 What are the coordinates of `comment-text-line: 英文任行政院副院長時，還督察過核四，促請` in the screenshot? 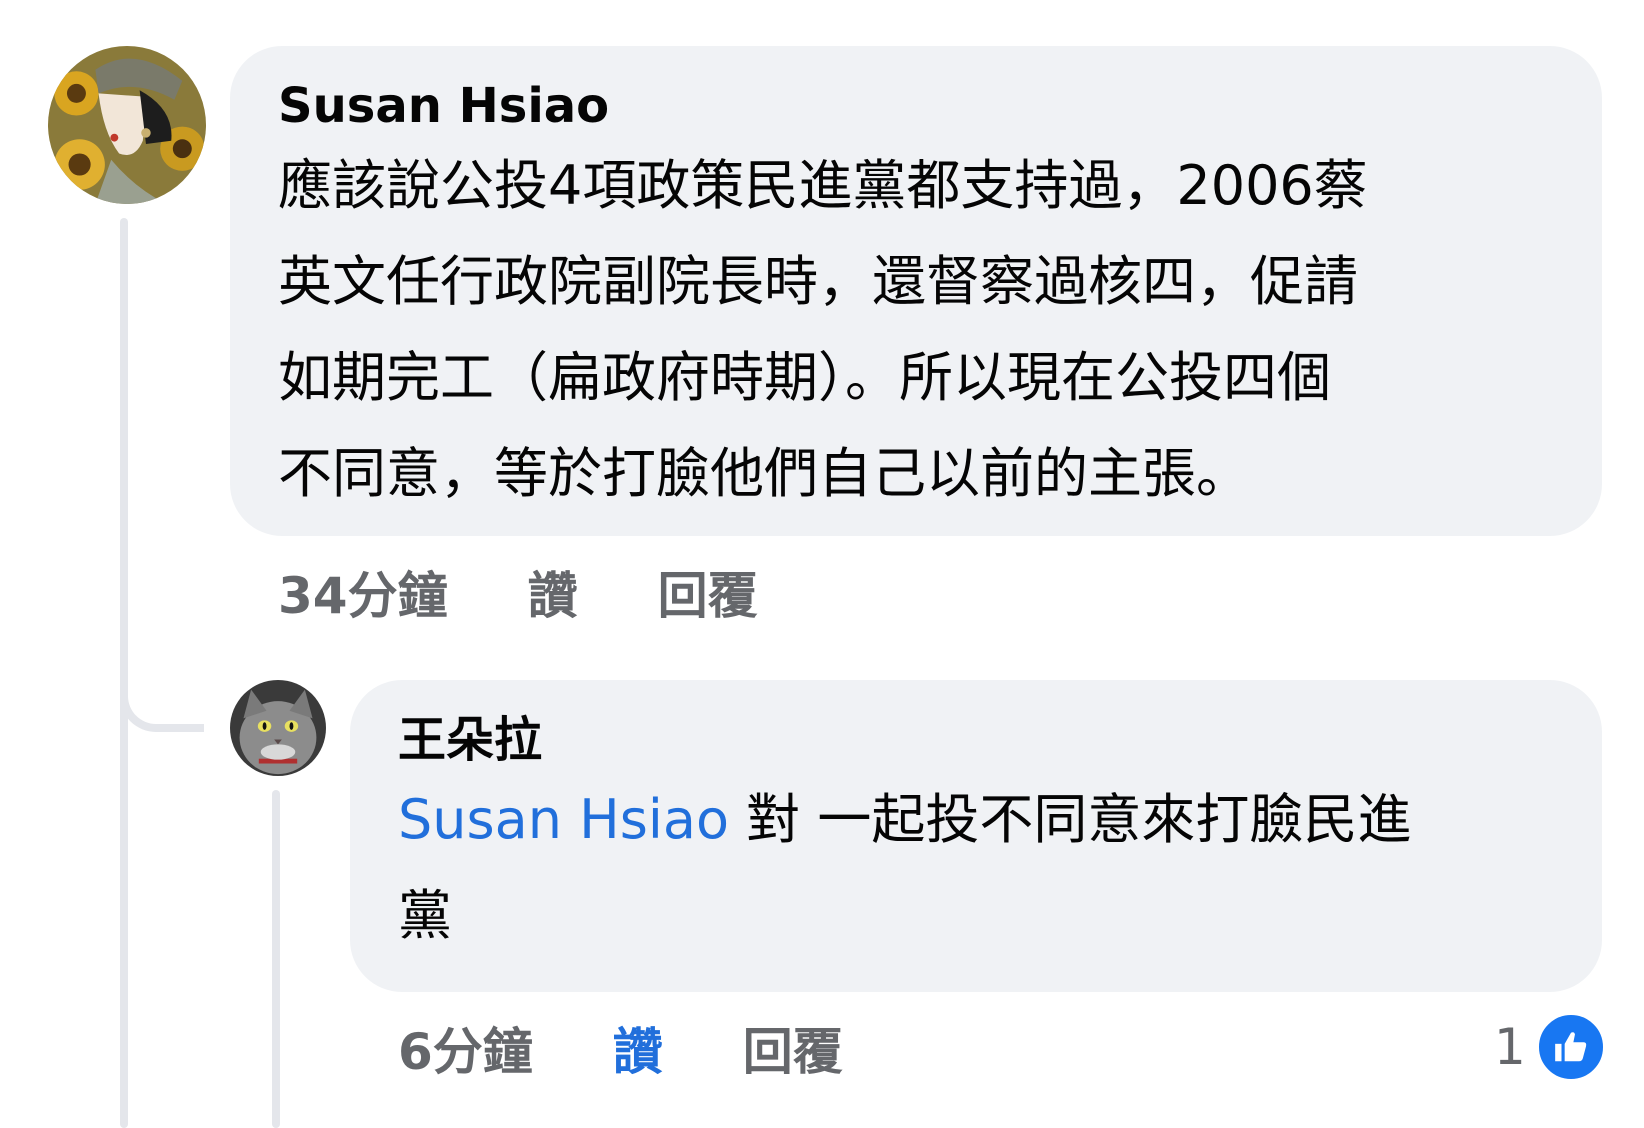 It's located at (818, 281).